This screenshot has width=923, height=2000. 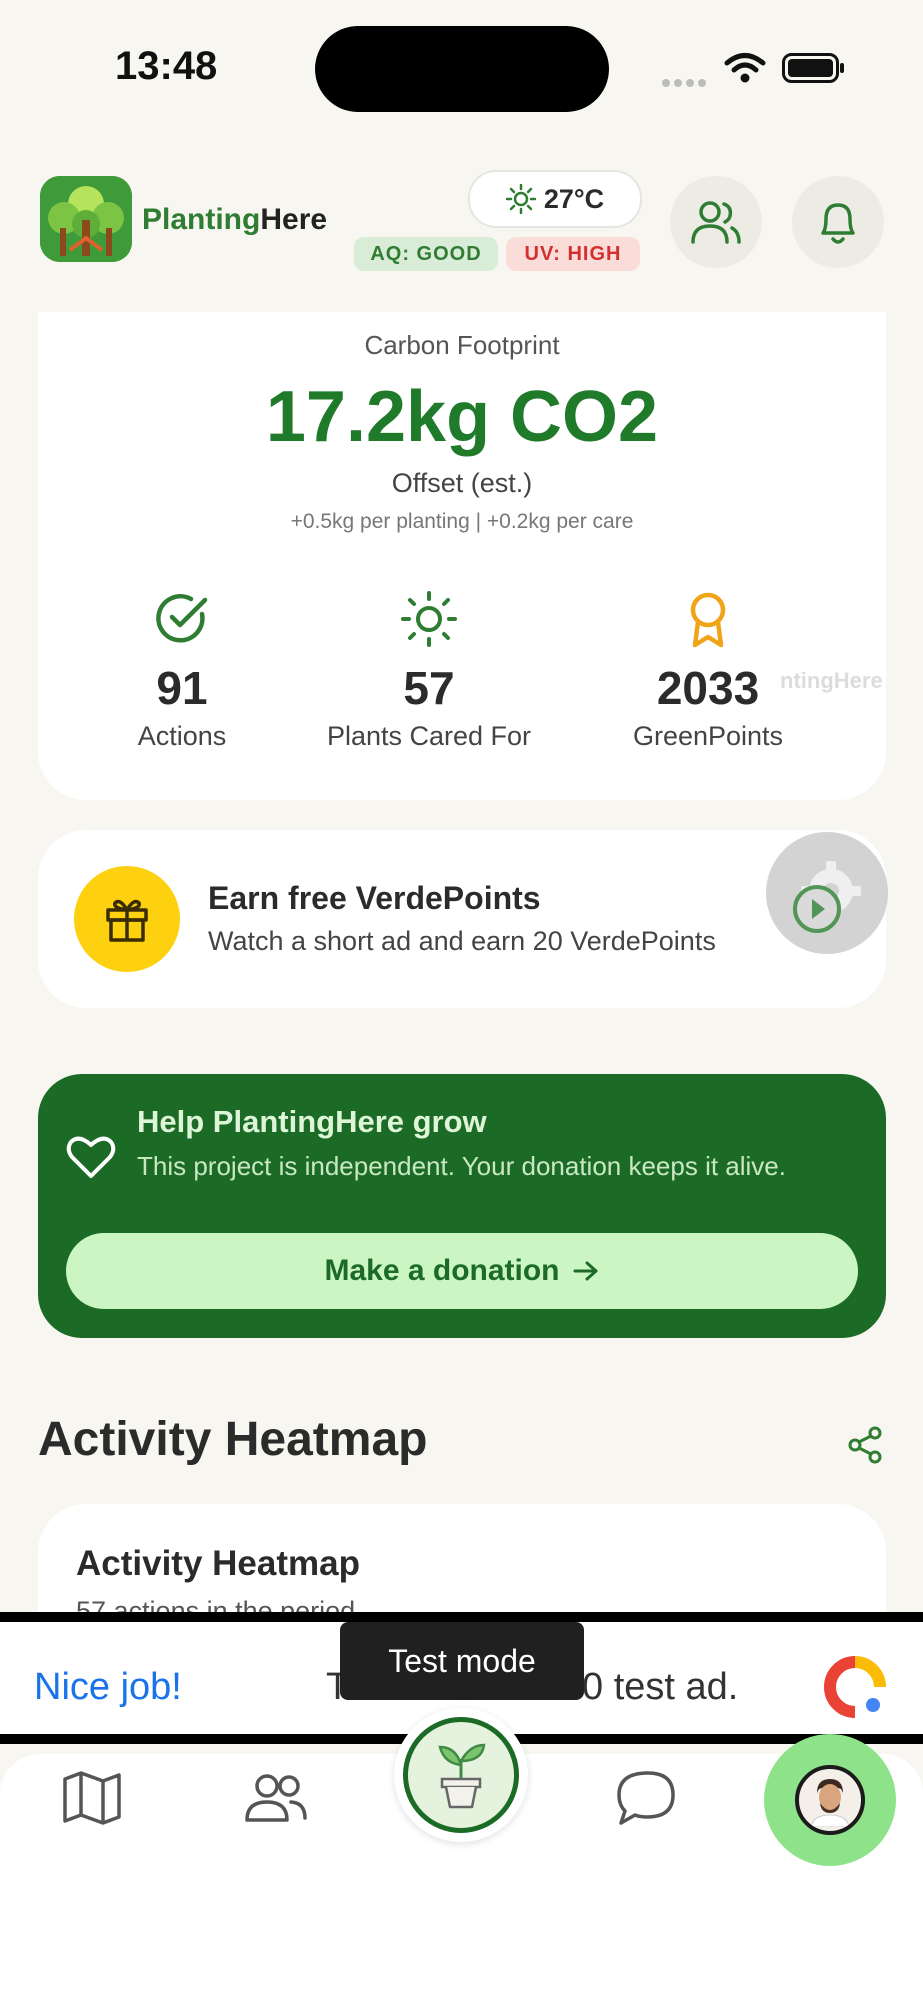 What do you see at coordinates (426, 254) in the screenshot?
I see `air-quality-badge: AQ: GOOD` at bounding box center [426, 254].